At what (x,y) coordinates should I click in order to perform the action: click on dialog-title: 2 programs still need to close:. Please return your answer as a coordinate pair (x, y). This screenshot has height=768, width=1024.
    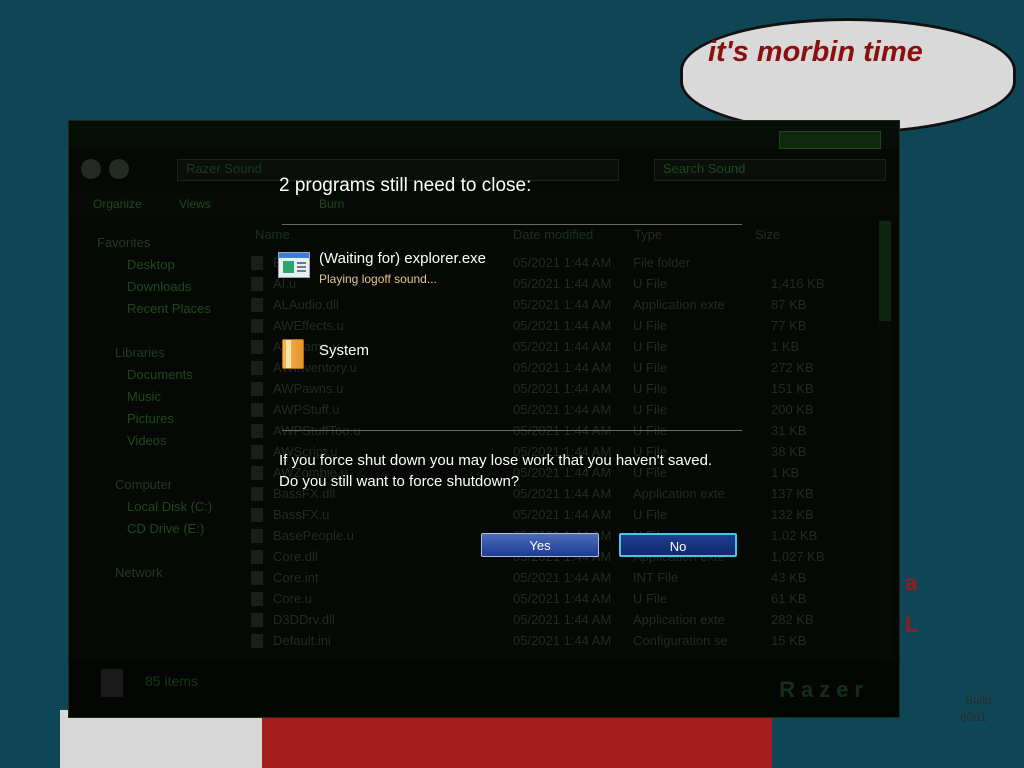
    Looking at the image, I should click on (405, 185).